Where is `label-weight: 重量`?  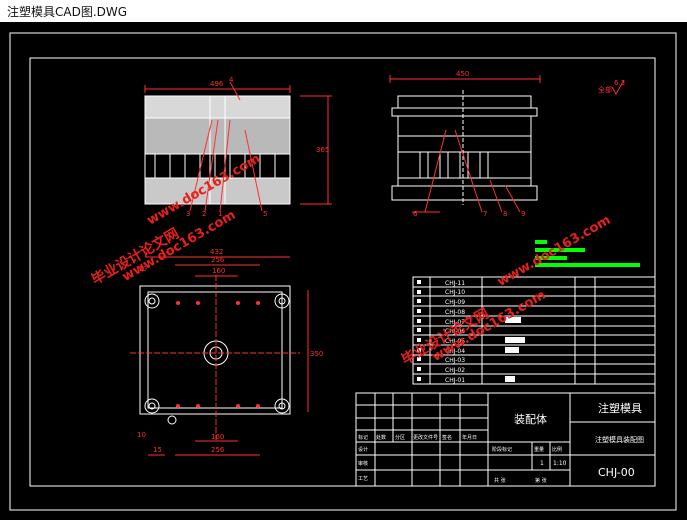
label-weight: 重量 is located at coordinates (539, 449).